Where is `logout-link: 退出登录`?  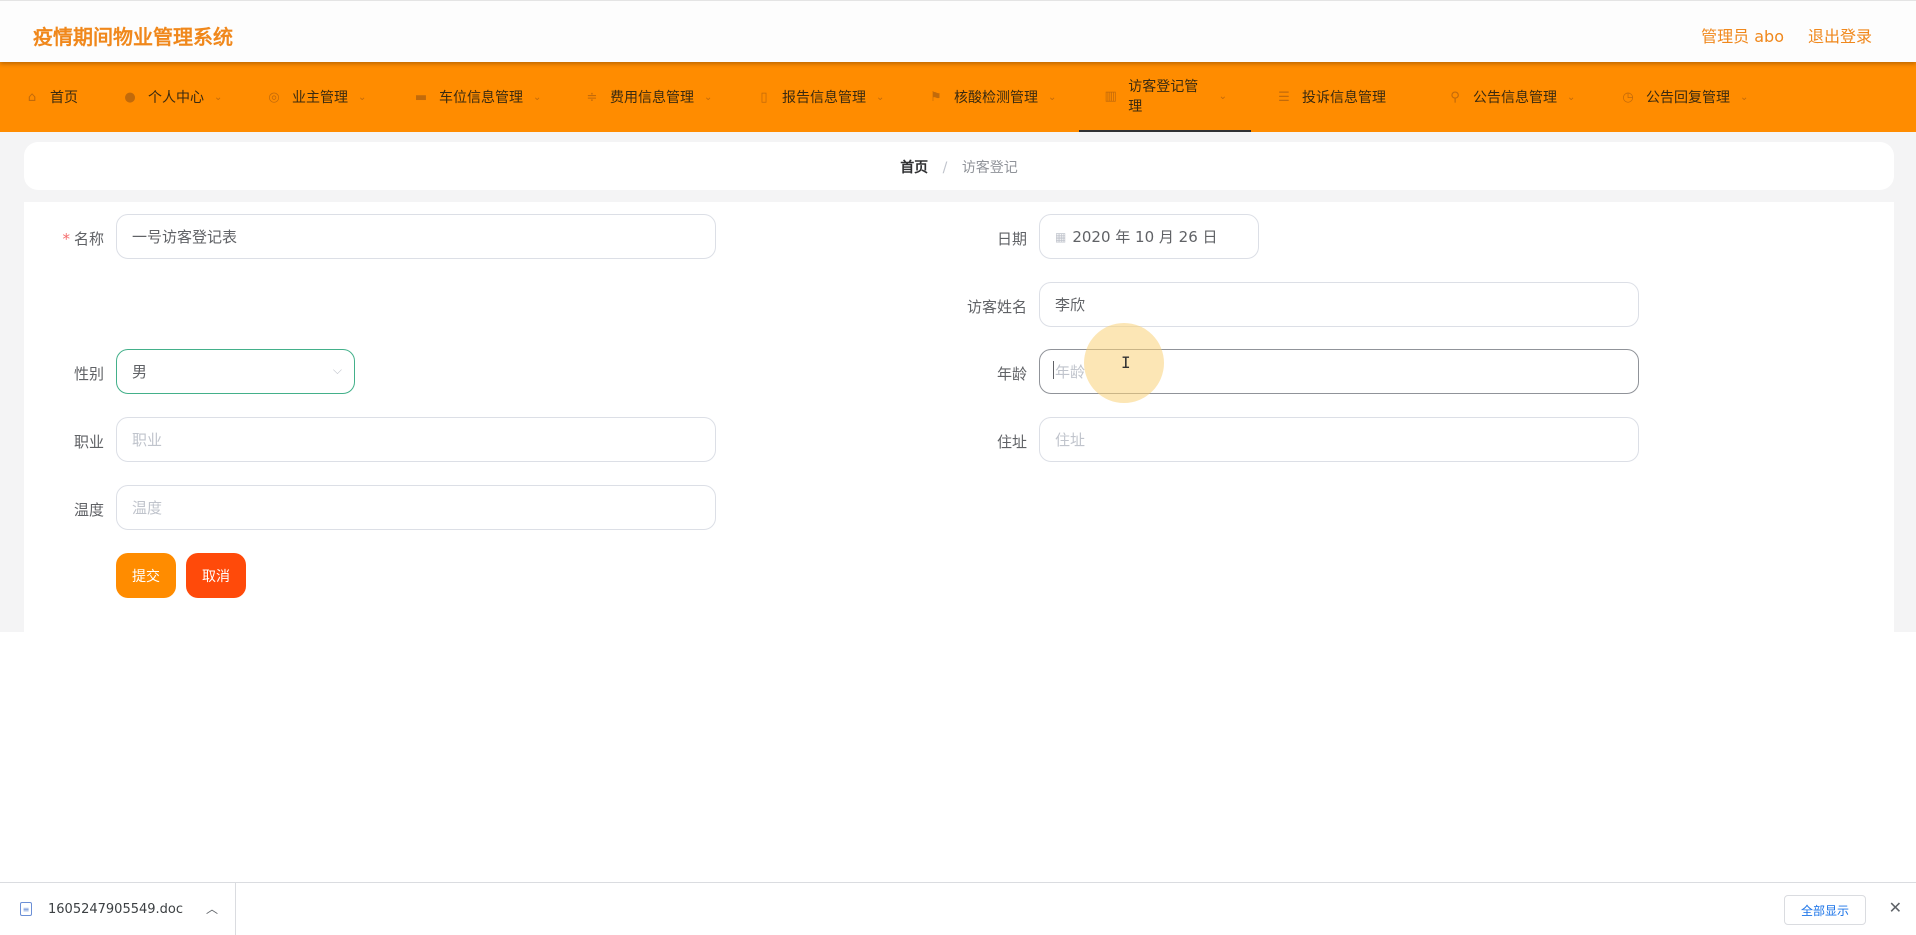 logout-link: 退出登录 is located at coordinates (1840, 35).